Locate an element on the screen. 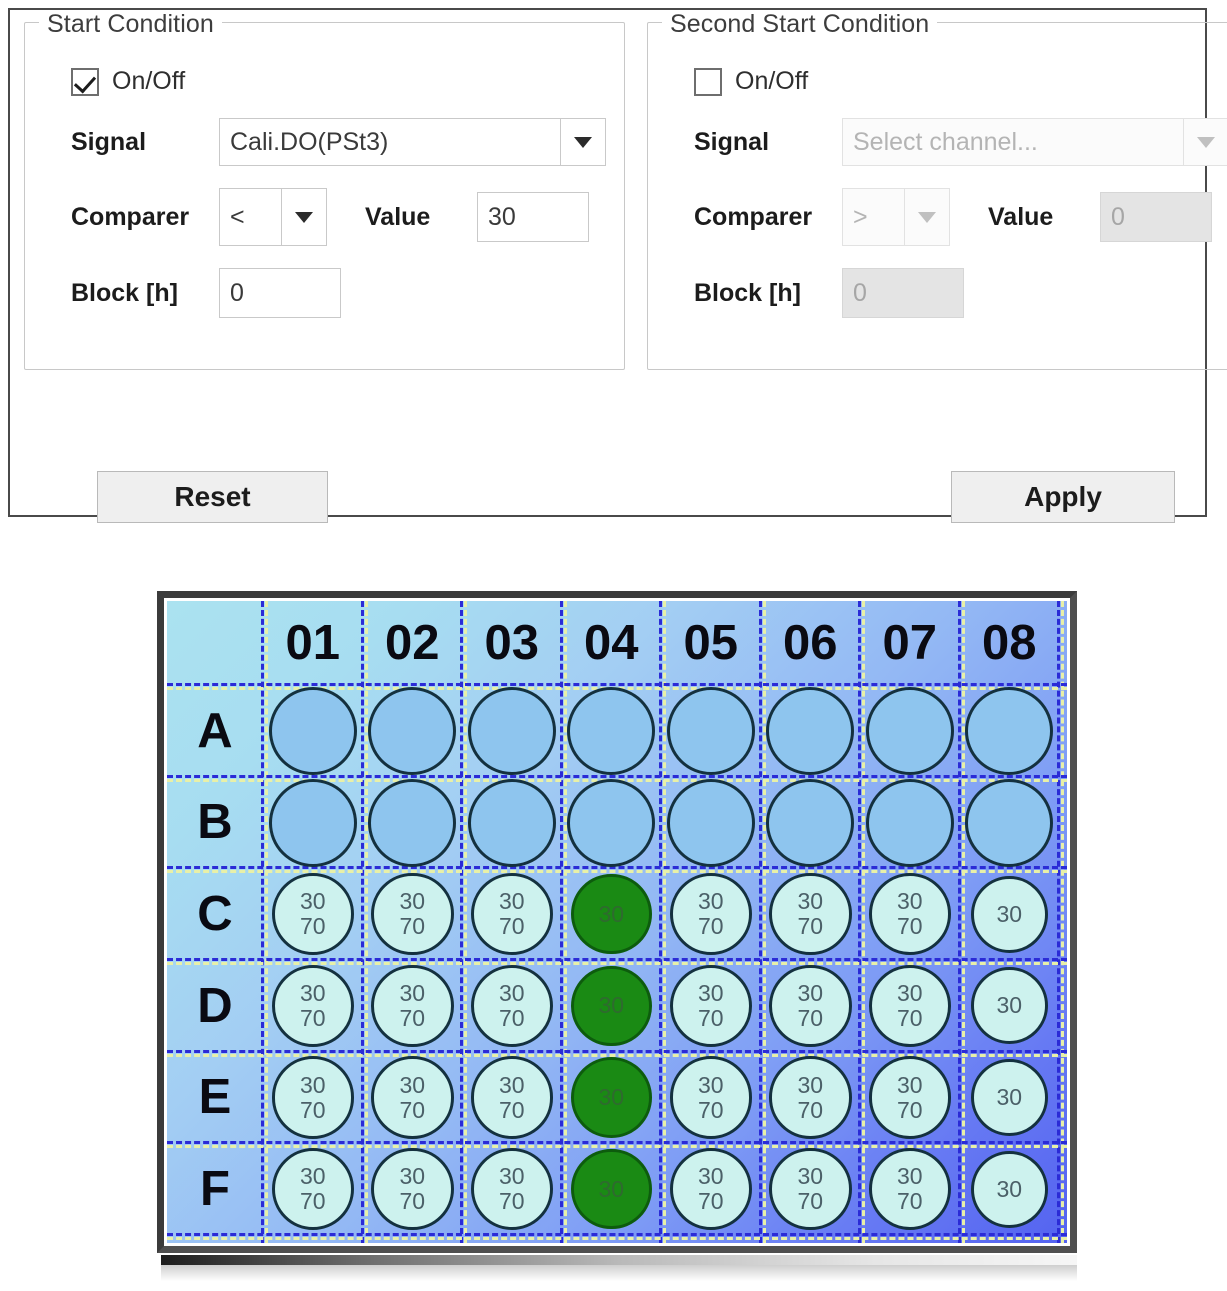 This screenshot has height=1291, width=1227. start-condition-comparer-select: < is located at coordinates (273, 217).